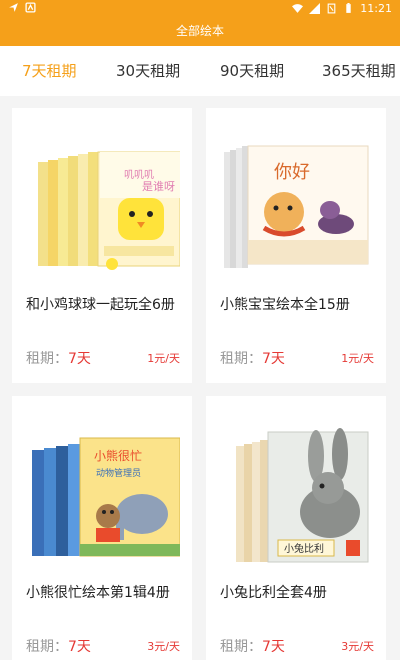  Describe the element at coordinates (296, 203) in the screenshot. I see `book-cover-image: 你好` at that location.